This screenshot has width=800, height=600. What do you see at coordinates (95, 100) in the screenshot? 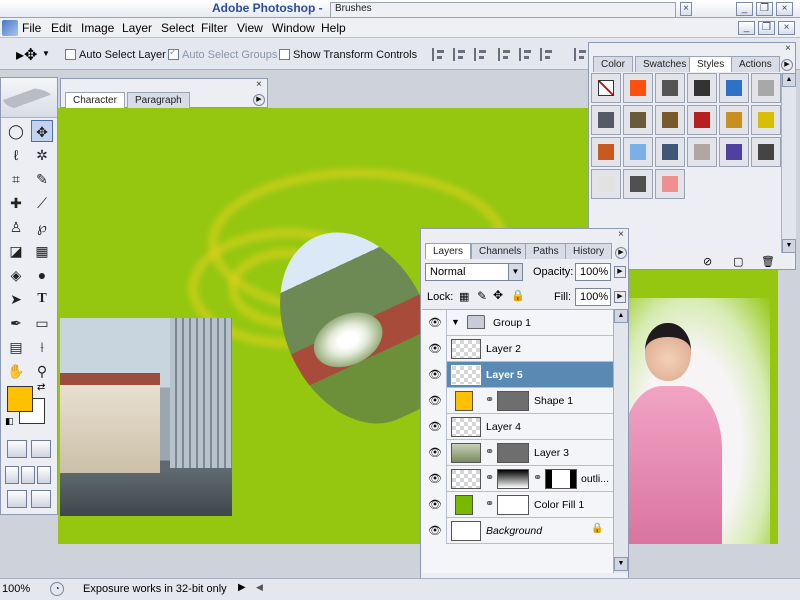
I see `tab-character: Character` at bounding box center [95, 100].